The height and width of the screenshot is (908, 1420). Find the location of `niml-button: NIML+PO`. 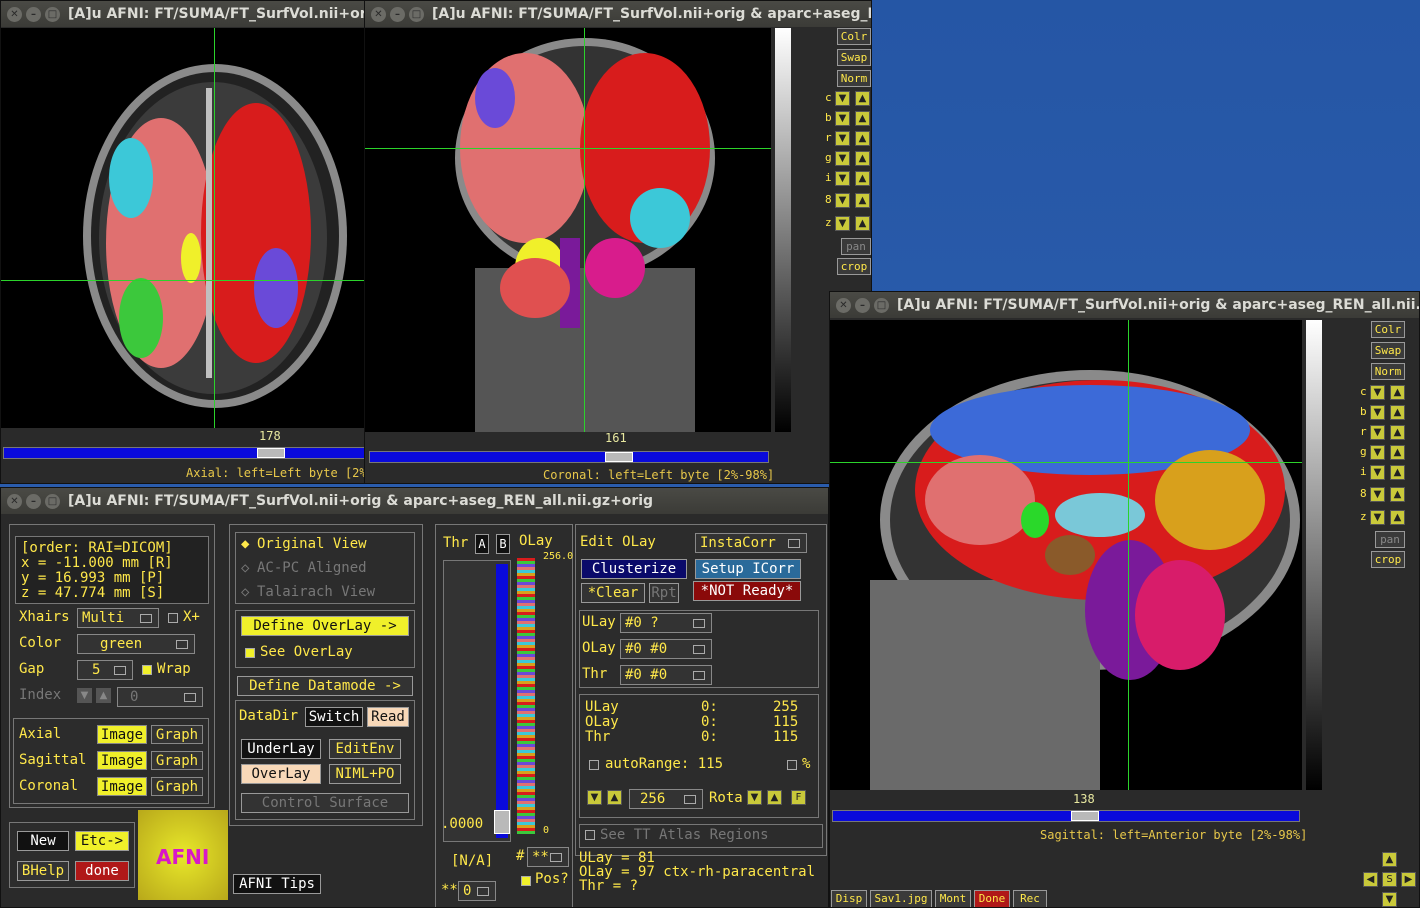

niml-button: NIML+PO is located at coordinates (365, 774).